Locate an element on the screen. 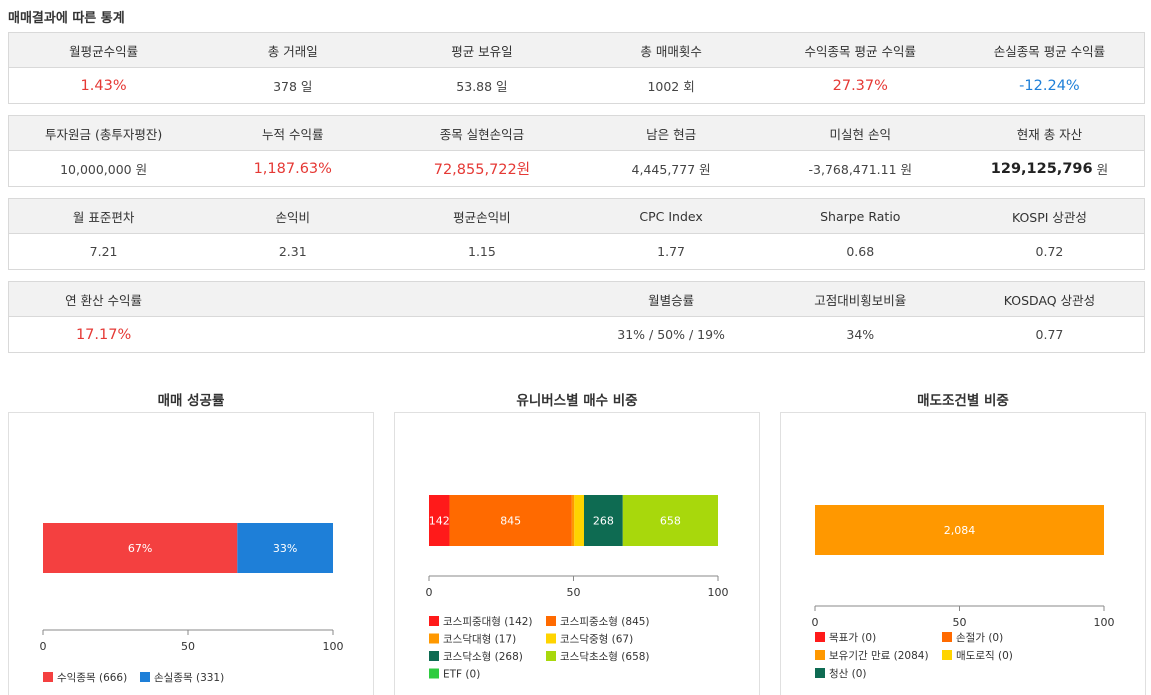  chart-panel-success-rate: 67% 33% 0 50 100 수익종목 (666) 손실종목 (331) is located at coordinates (191, 553).